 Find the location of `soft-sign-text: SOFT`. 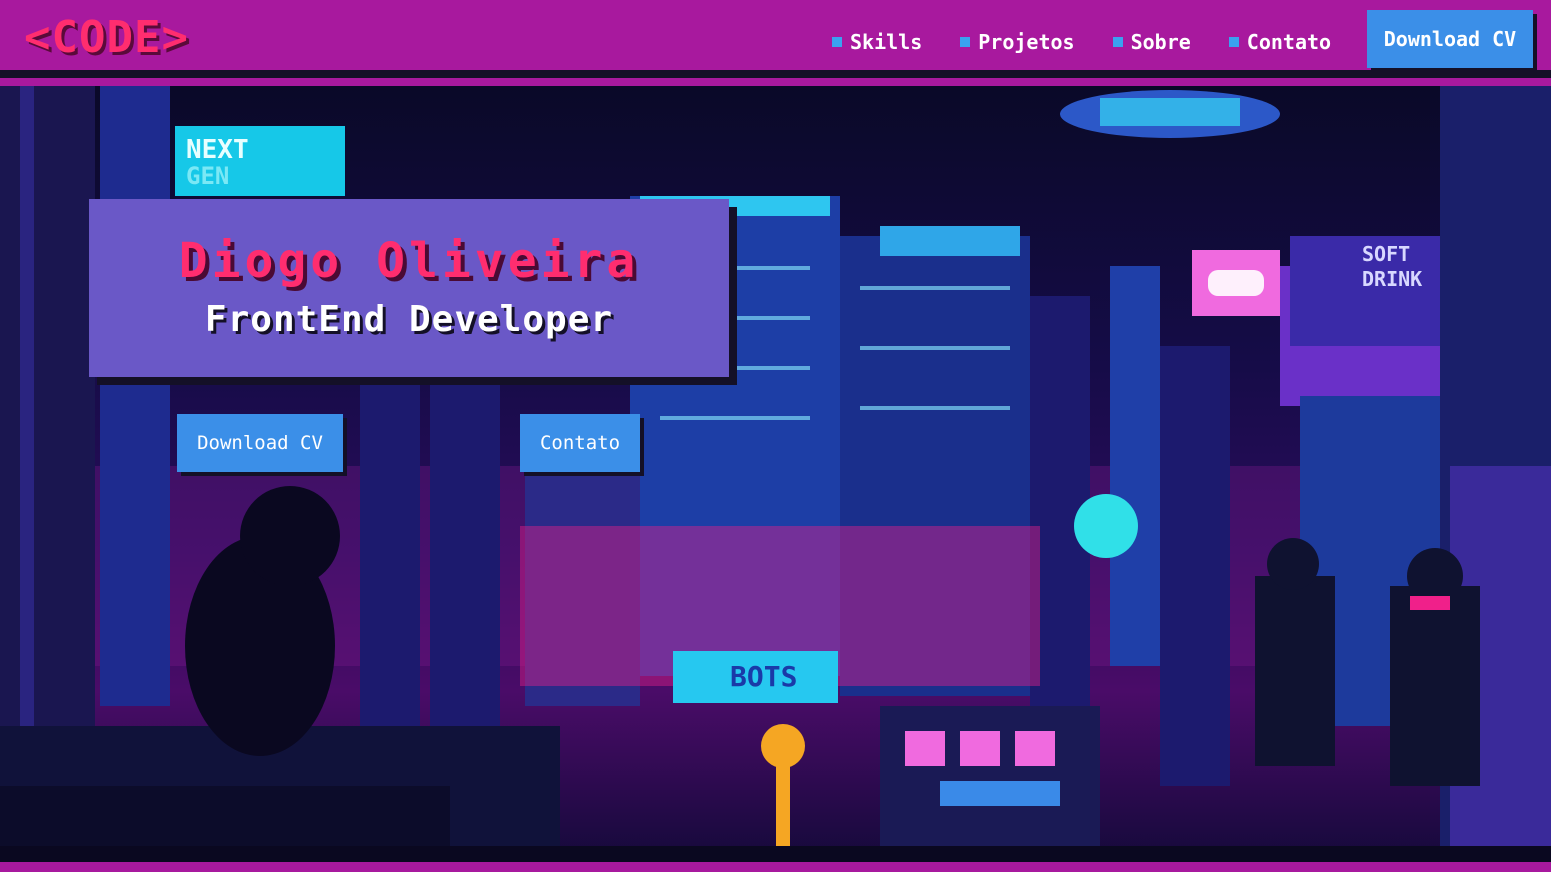

soft-sign-text: SOFT is located at coordinates (1386, 254).